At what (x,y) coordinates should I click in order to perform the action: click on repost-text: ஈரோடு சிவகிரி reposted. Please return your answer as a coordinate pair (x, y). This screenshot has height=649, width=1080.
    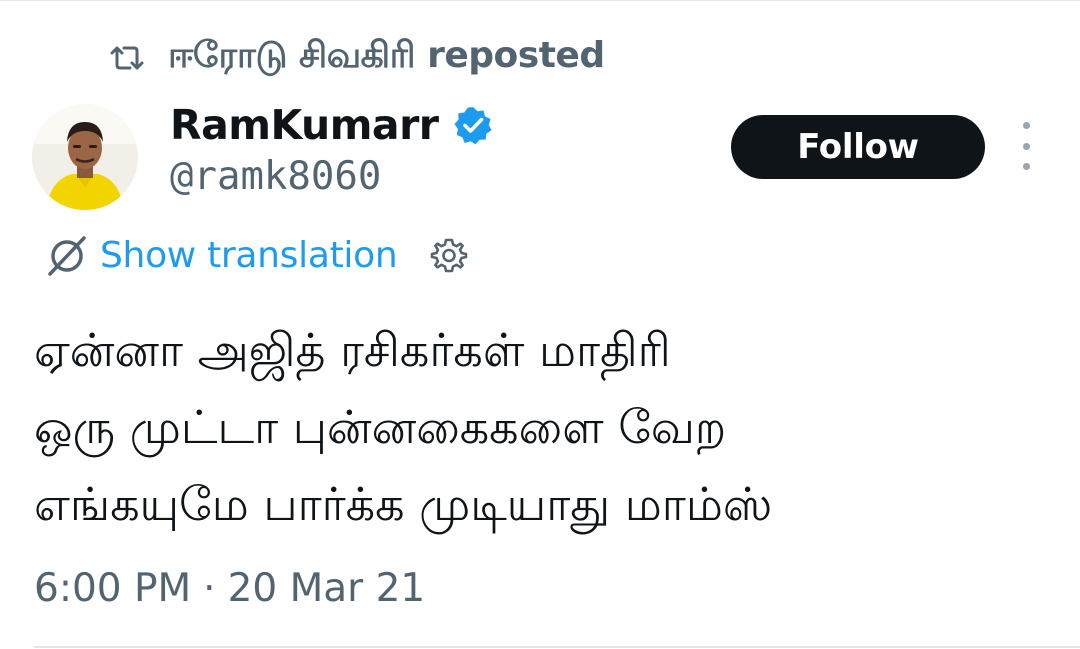
    Looking at the image, I should click on (386, 58).